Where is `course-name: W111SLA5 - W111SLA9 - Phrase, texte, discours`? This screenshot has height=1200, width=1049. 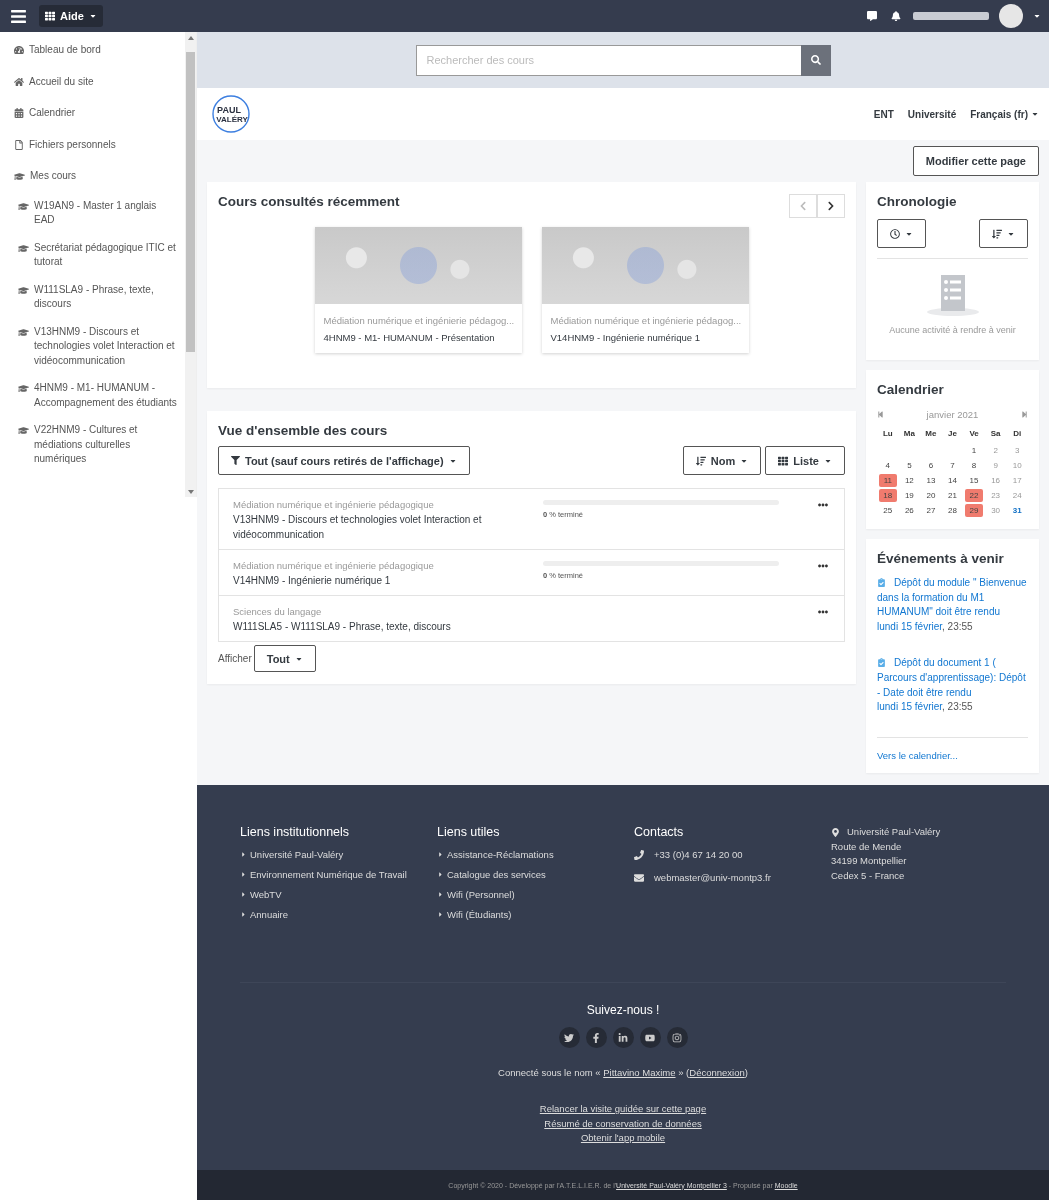 course-name: W111SLA5 - W111SLA9 - Phrase, texte, discours is located at coordinates (388, 626).